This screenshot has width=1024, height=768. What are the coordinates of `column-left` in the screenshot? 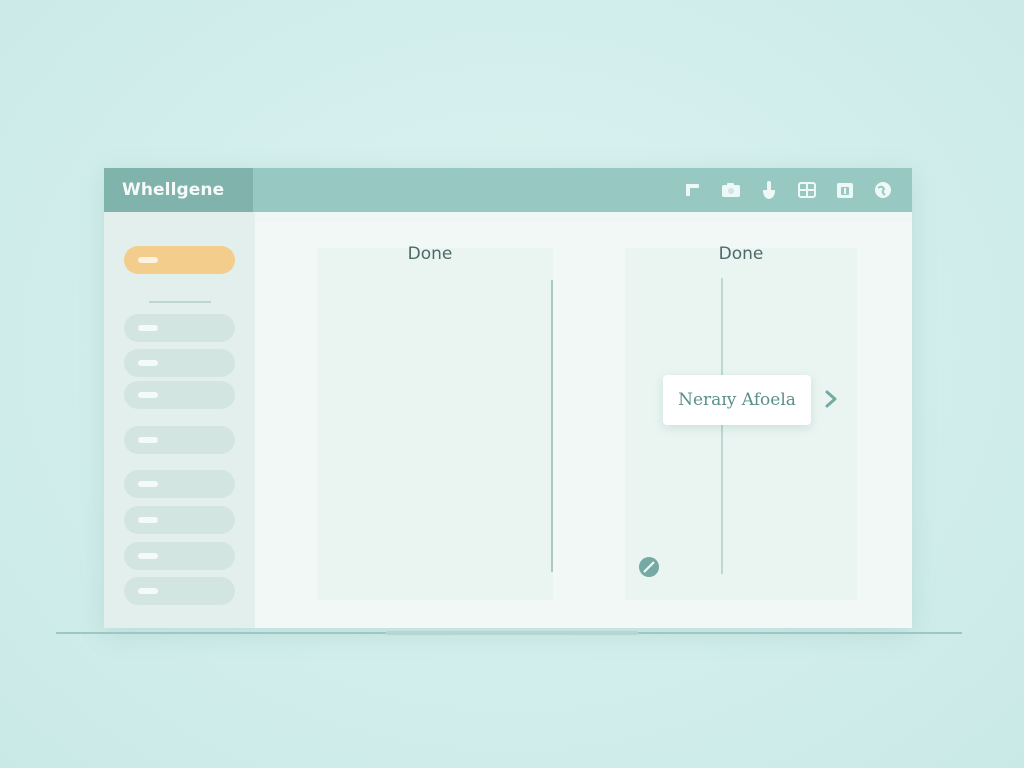 It's located at (435, 424).